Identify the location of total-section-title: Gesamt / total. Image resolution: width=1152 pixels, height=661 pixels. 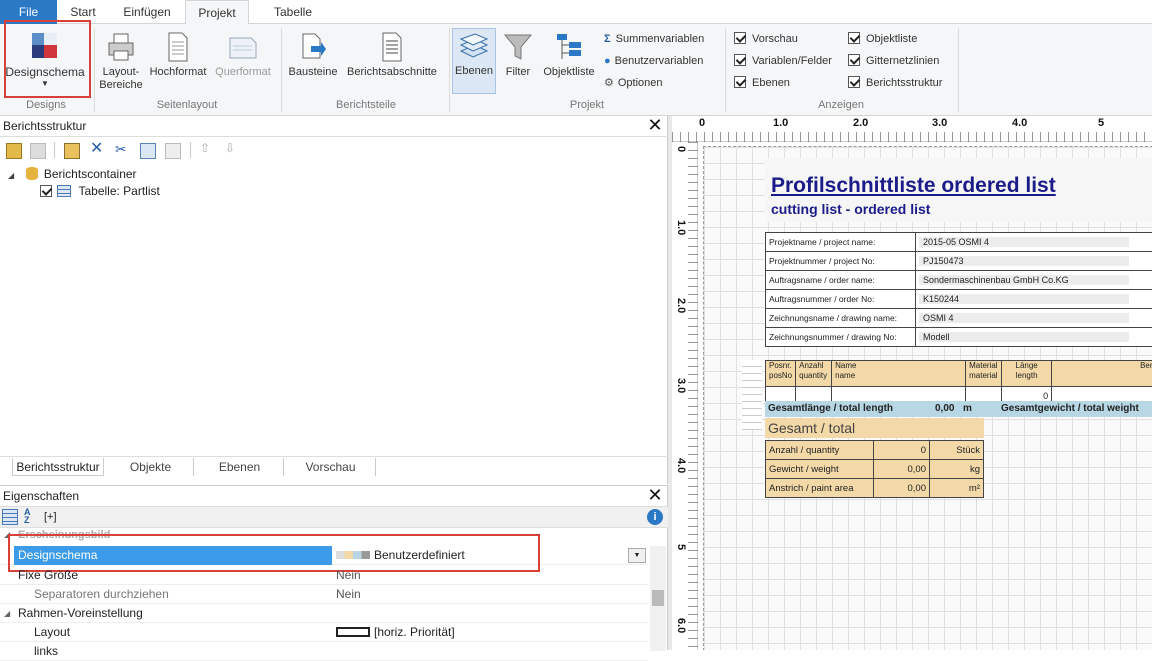
(874, 428).